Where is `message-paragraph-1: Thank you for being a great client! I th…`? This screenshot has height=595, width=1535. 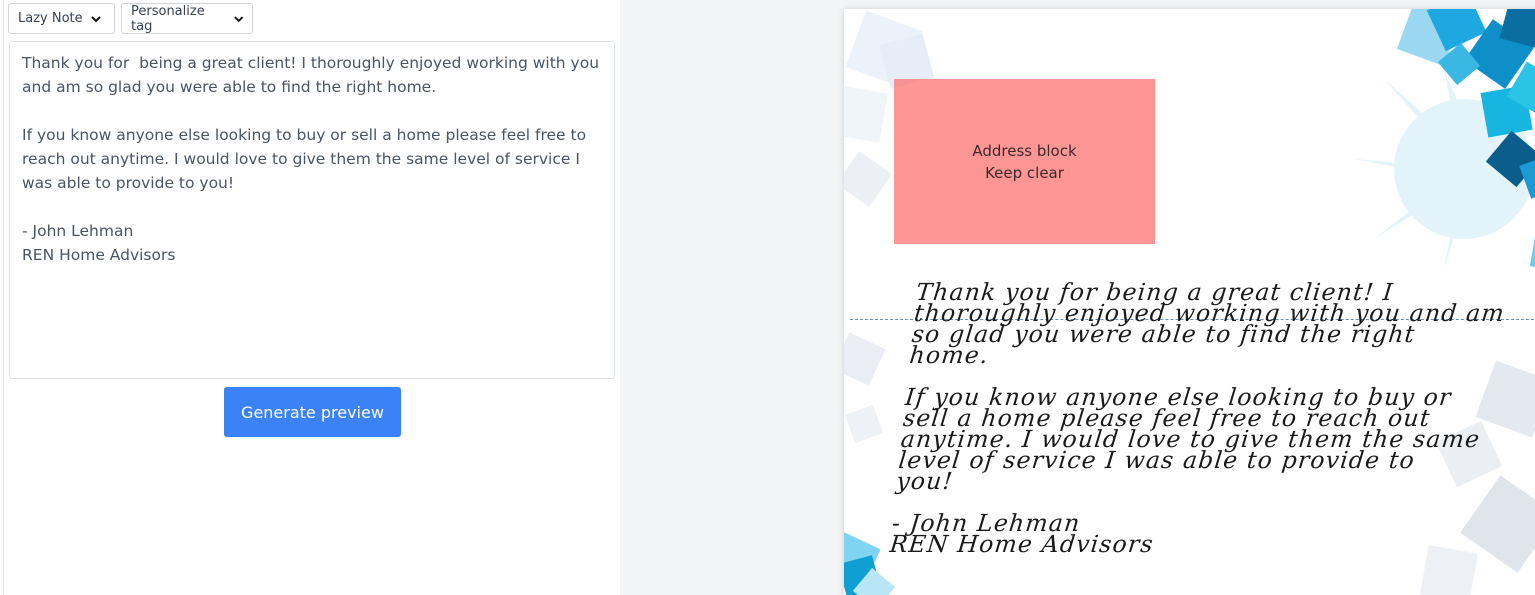 message-paragraph-1: Thank you for being a great client! I th… is located at coordinates (1207, 323).